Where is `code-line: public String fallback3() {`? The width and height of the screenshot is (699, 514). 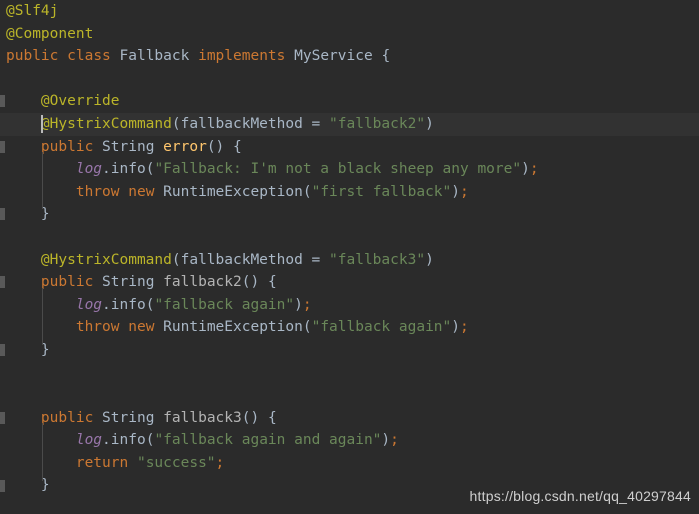 code-line: public String fallback3() { is located at coordinates (349, 418).